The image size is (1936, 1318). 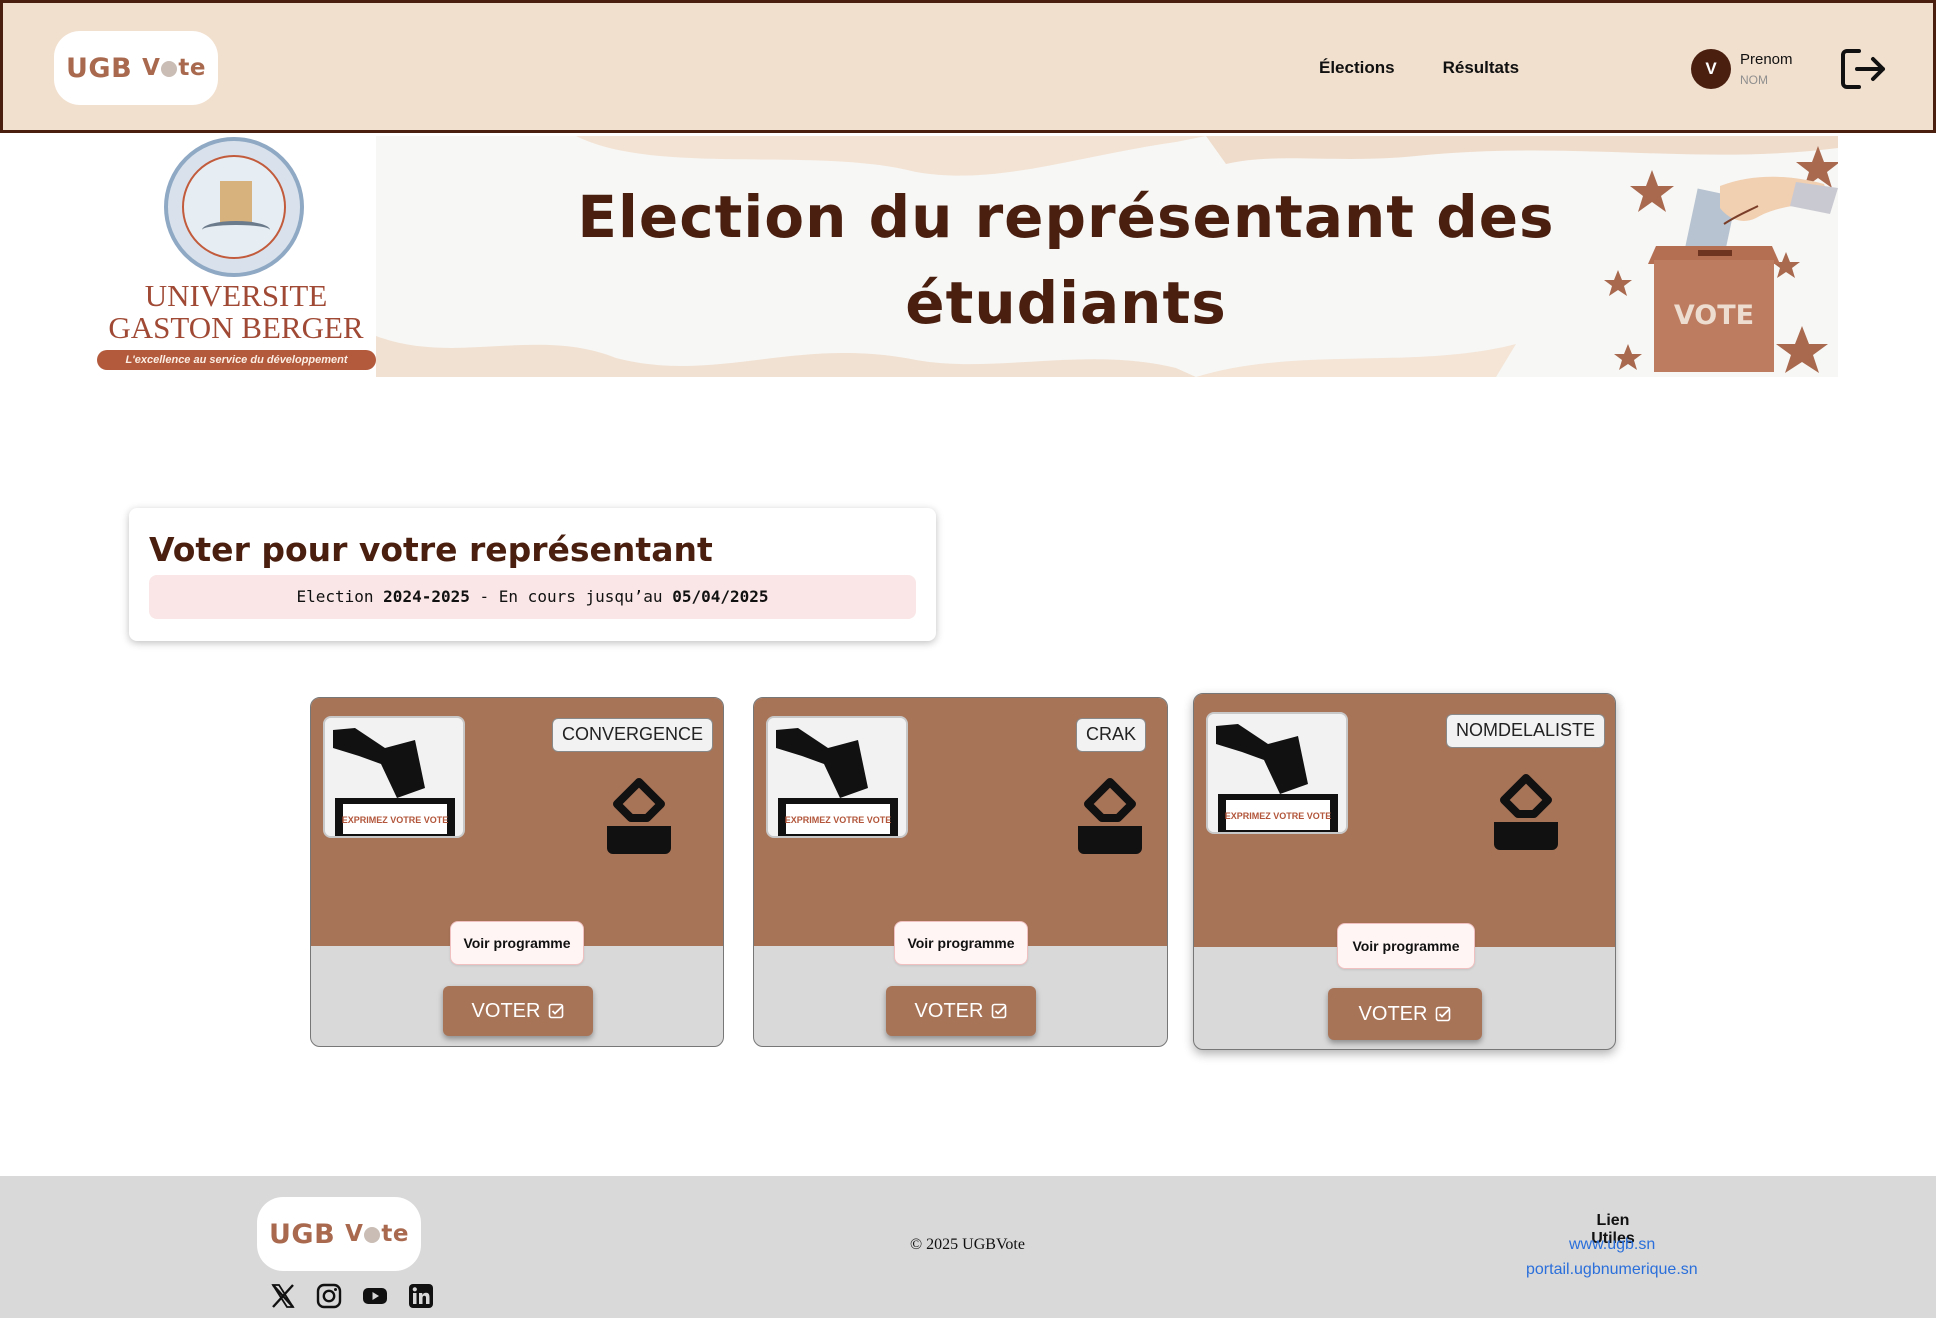 I want to click on election-label: Election, so click(x=335, y=596).